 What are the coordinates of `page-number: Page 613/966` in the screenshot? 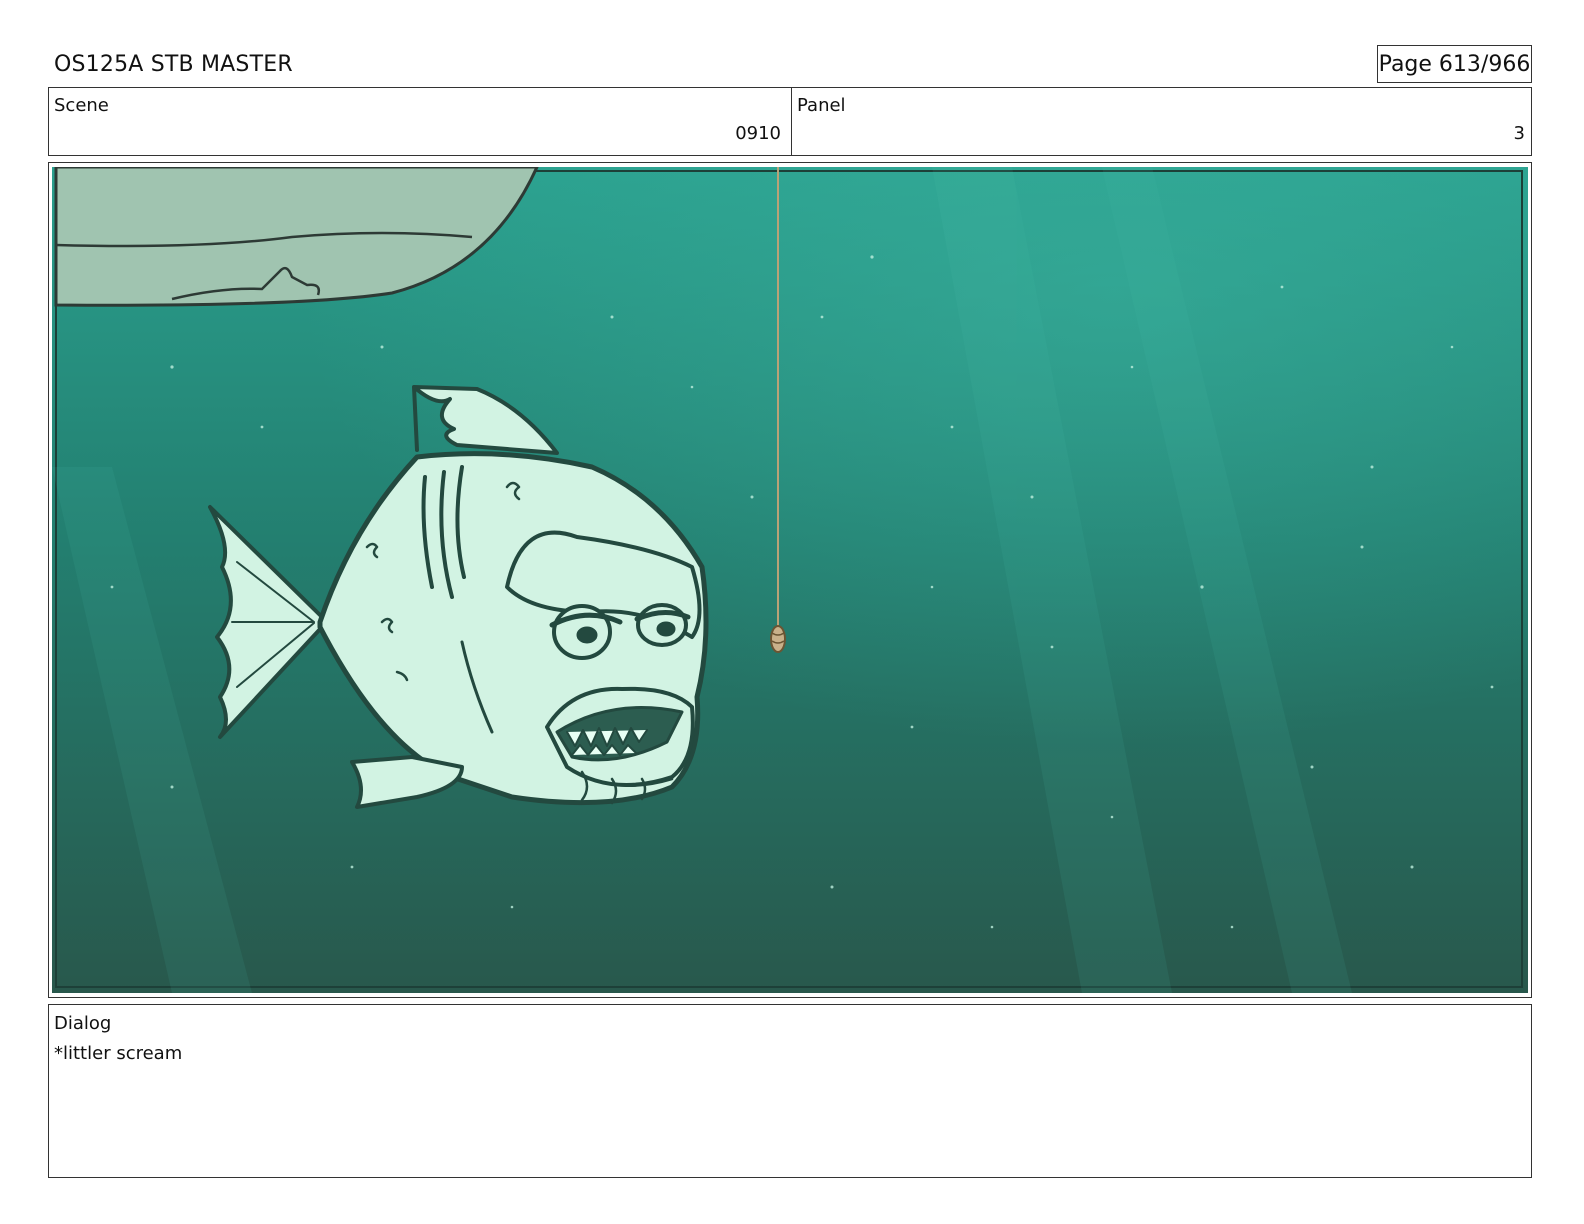 It's located at (1454, 64).